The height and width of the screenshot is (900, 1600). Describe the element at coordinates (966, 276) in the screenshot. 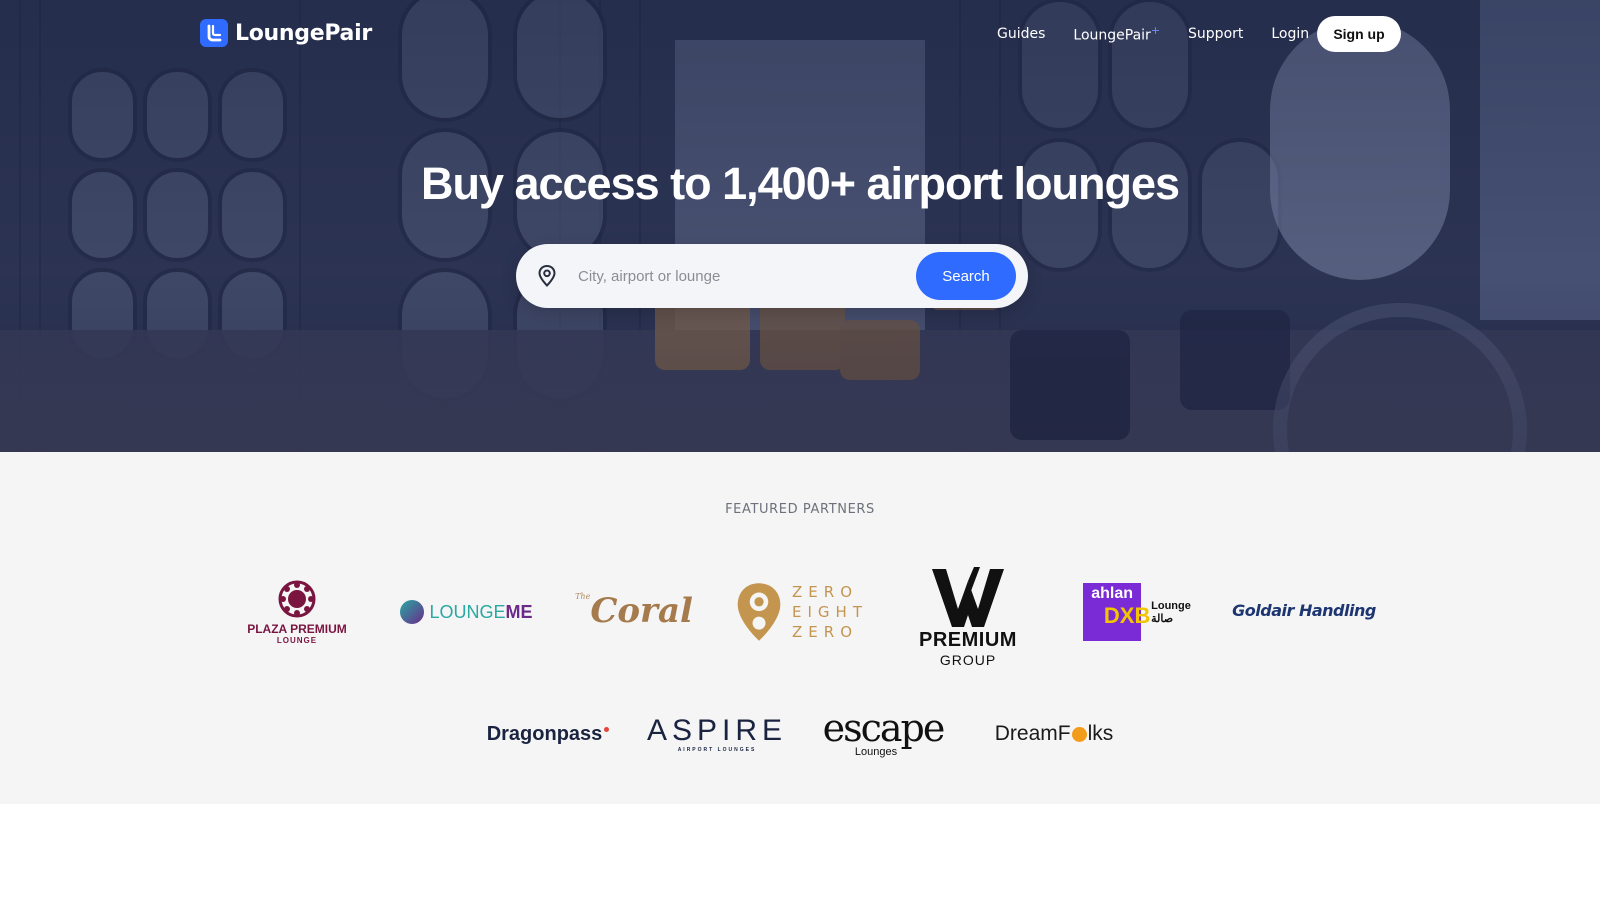

I see `search-button: Search` at that location.